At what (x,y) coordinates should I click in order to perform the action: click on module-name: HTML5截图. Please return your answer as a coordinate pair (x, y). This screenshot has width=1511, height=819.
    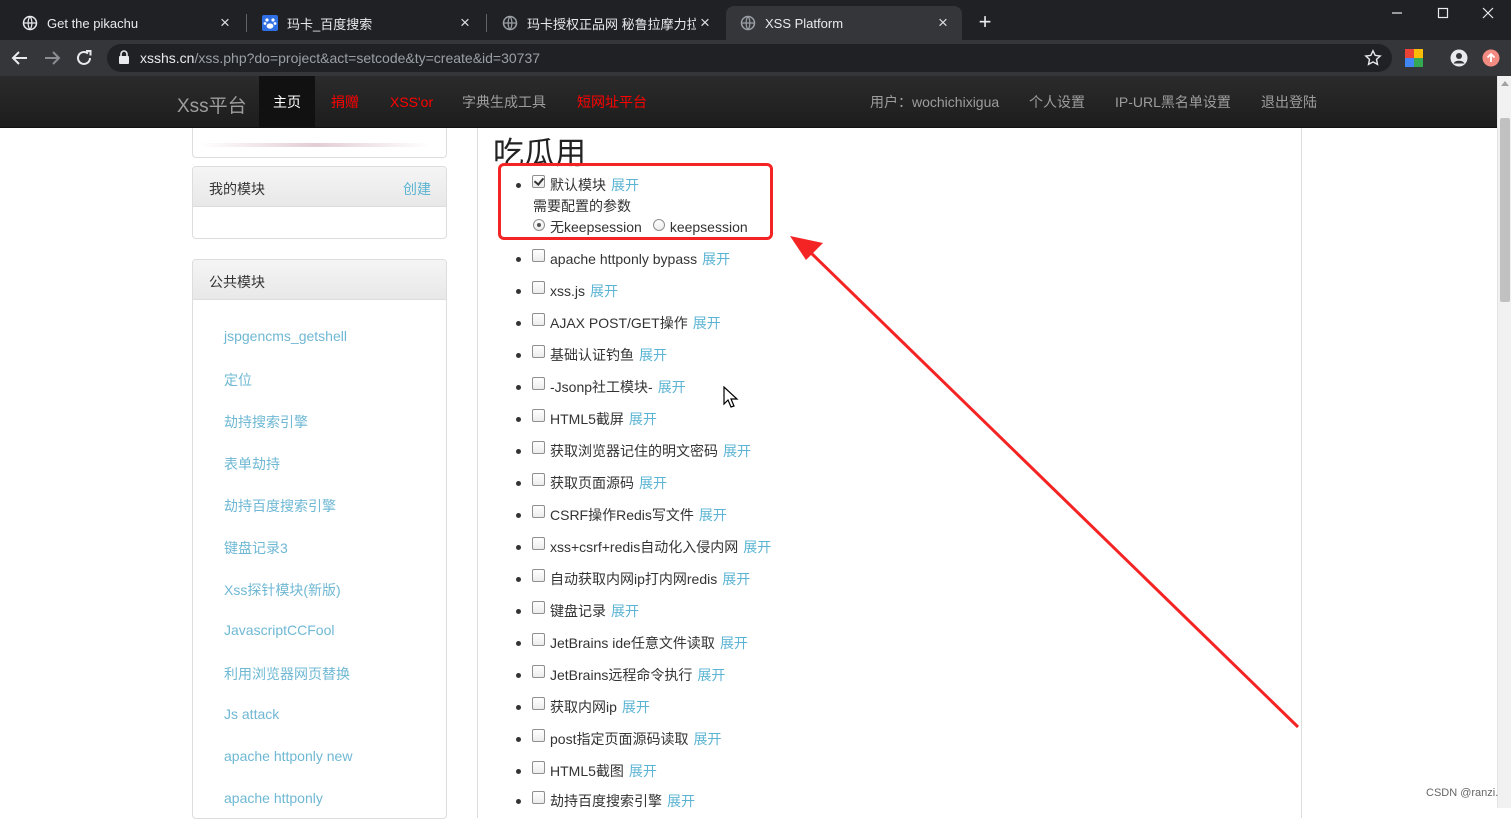
    Looking at the image, I should click on (587, 771).